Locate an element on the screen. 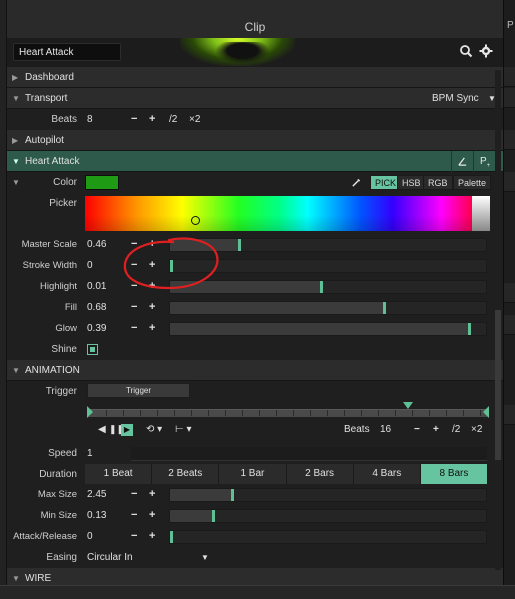  section-animation: ▼ ANIMATION is located at coordinates (255, 370).